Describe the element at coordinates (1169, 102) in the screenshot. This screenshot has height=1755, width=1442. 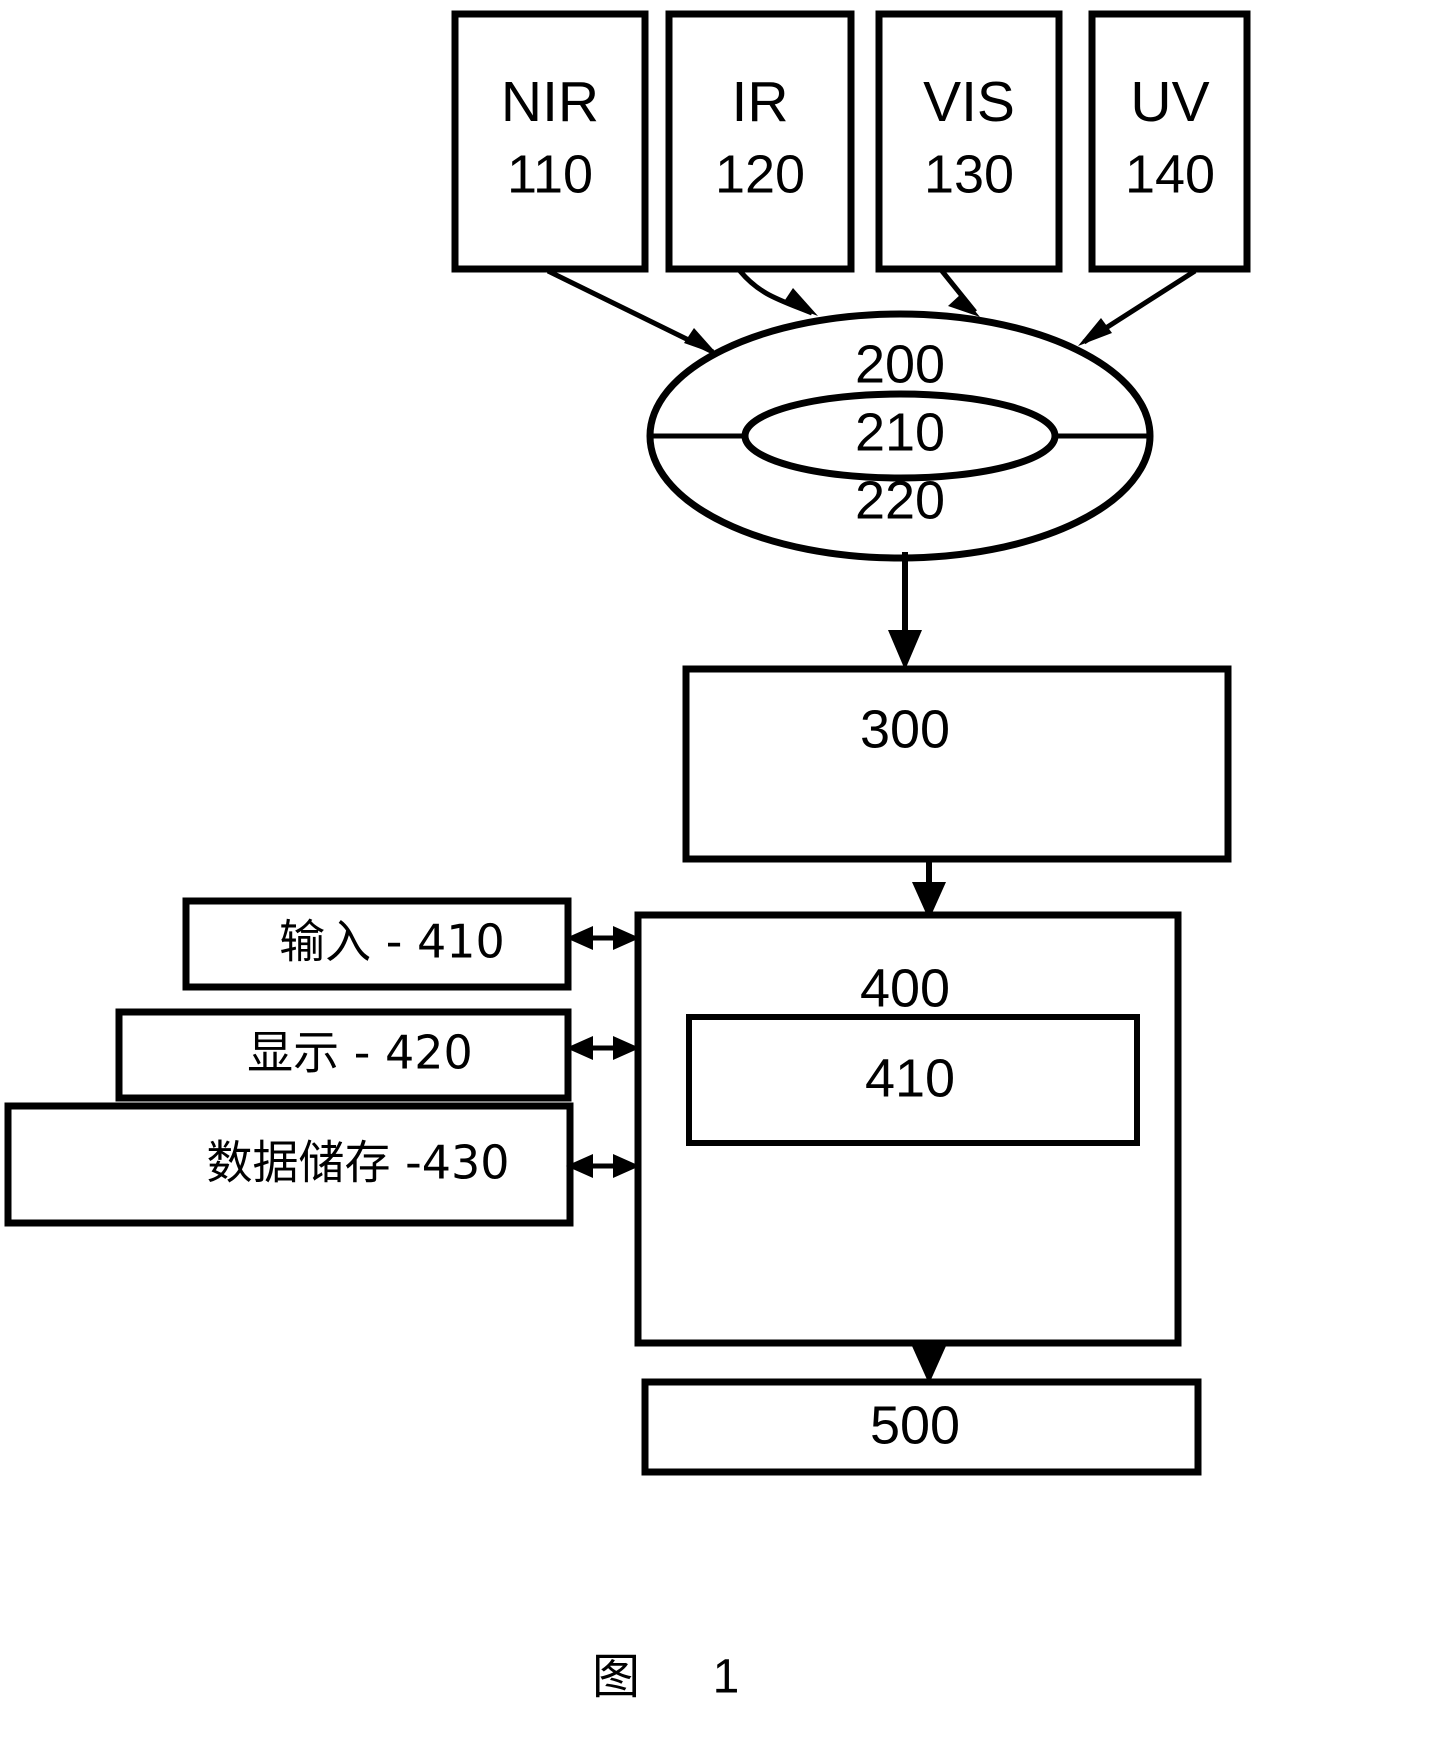
I see `sensor-uv-name: UV` at that location.